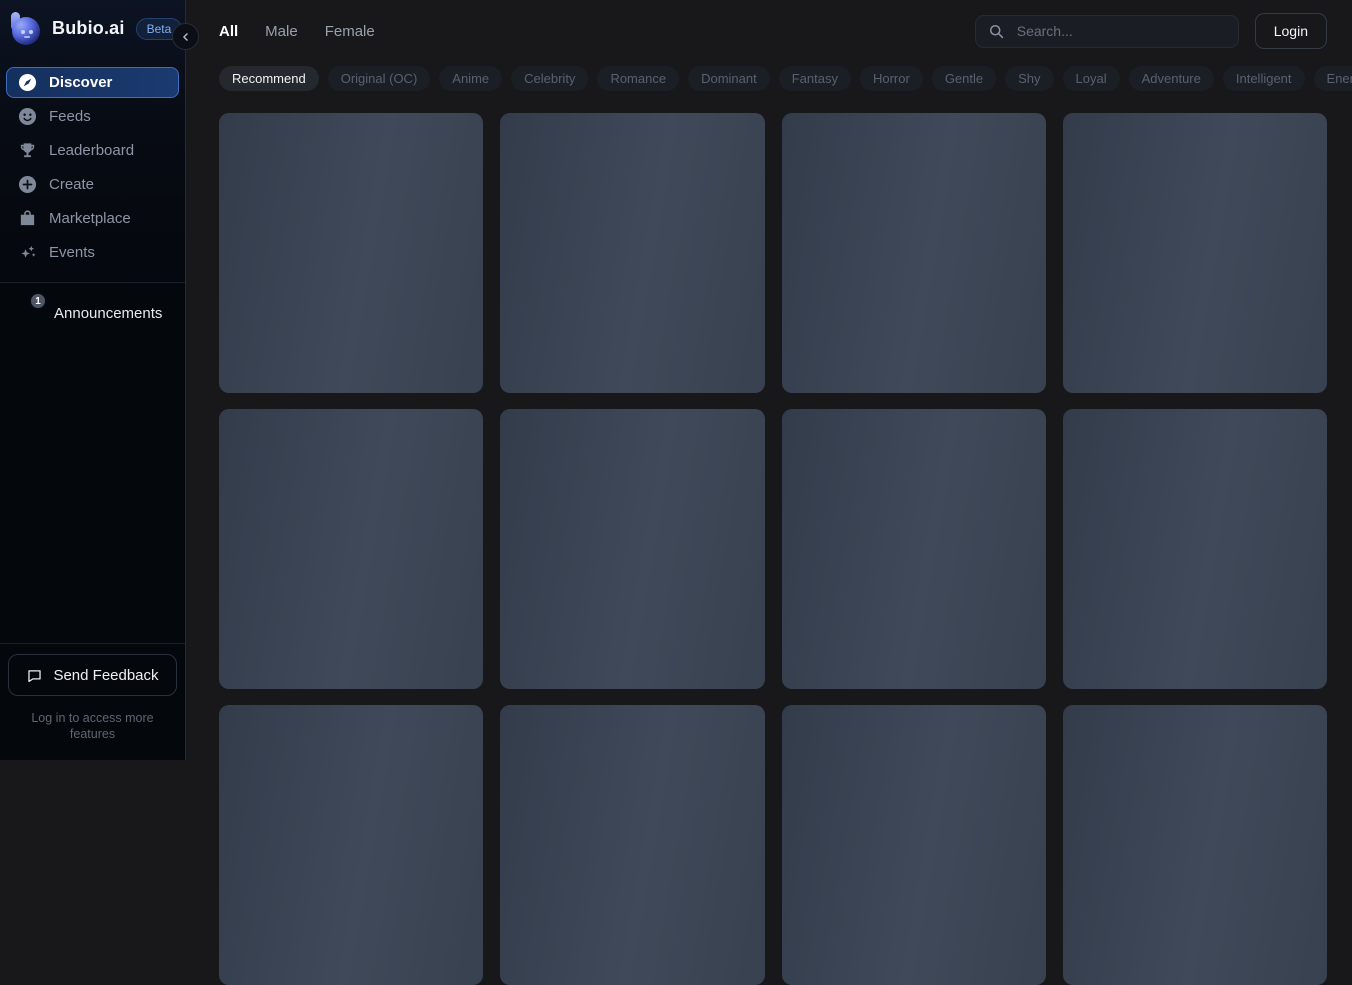  What do you see at coordinates (81, 82) in the screenshot?
I see `sidebar-item-label: Discover` at bounding box center [81, 82].